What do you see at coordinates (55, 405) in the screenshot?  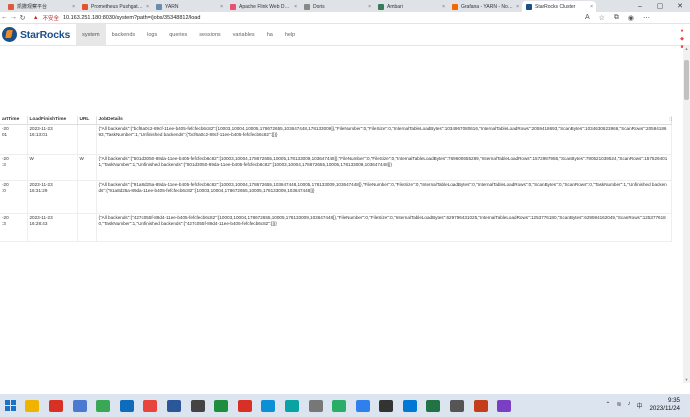 I see `youdao-icon` at bounding box center [55, 405].